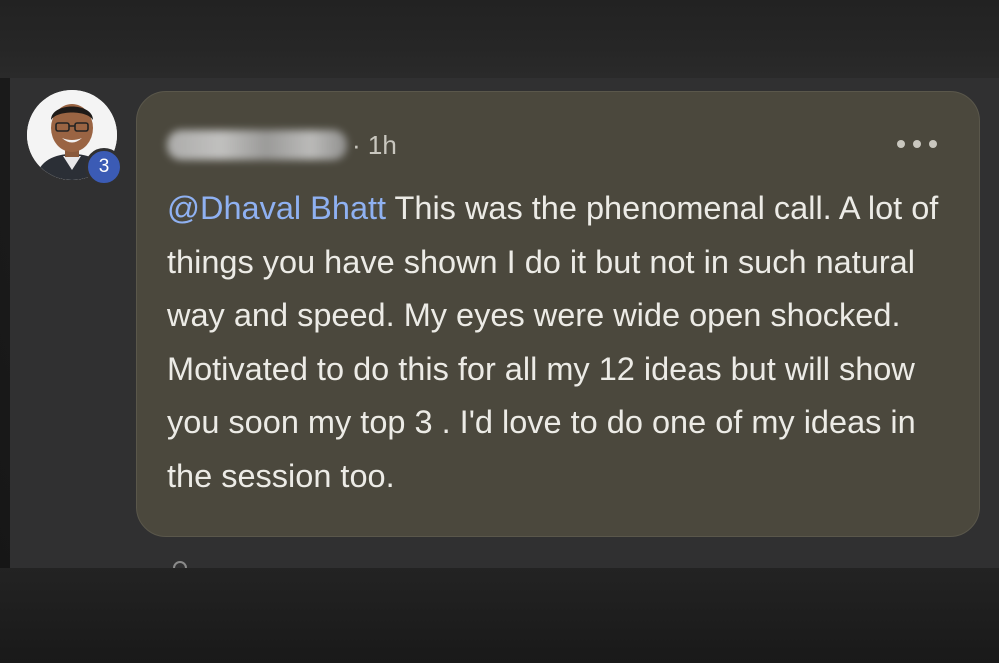 The image size is (999, 663). What do you see at coordinates (276, 208) in the screenshot?
I see `mention-link: @Dhaval Bhatt` at bounding box center [276, 208].